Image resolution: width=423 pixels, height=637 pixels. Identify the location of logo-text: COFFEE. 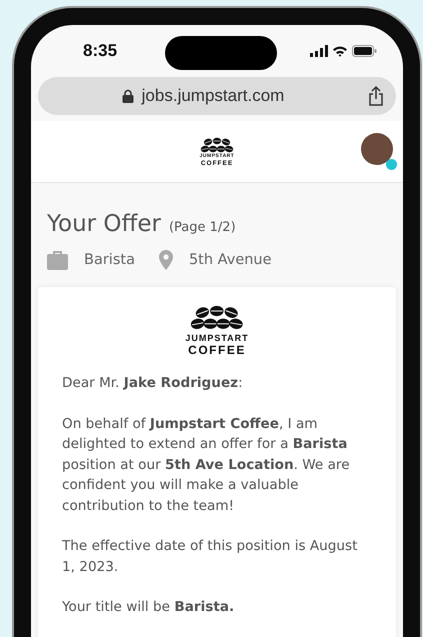
(217, 351).